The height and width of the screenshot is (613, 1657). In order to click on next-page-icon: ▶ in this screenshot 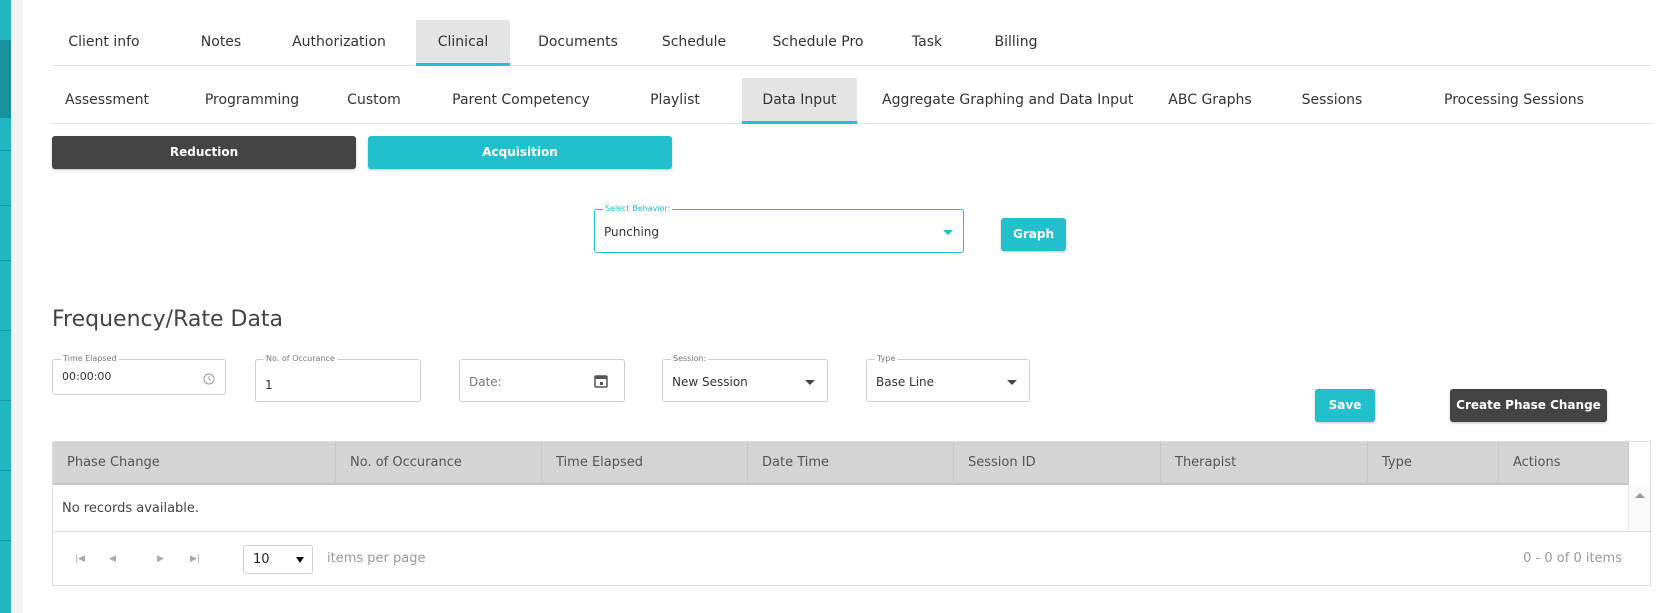, I will do `click(160, 559)`.